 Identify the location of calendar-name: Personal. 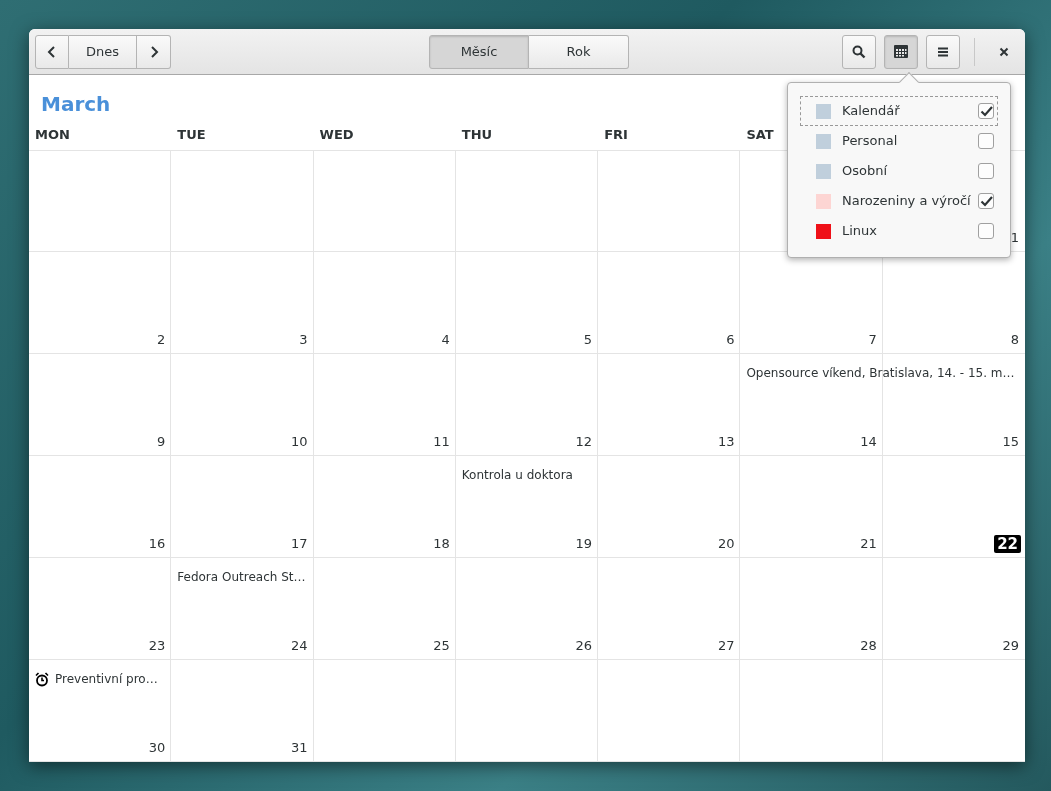
(870, 141).